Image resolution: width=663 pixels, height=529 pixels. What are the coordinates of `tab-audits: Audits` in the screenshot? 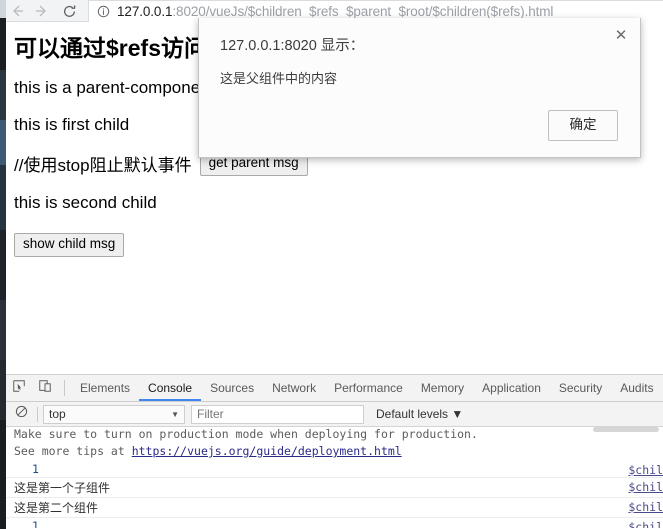 It's located at (636, 388).